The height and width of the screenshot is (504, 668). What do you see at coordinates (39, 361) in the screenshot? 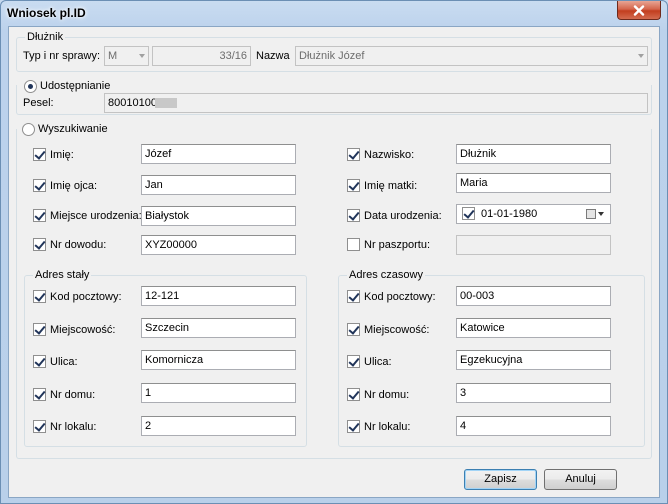
I see `staly-ulica-checkbox` at bounding box center [39, 361].